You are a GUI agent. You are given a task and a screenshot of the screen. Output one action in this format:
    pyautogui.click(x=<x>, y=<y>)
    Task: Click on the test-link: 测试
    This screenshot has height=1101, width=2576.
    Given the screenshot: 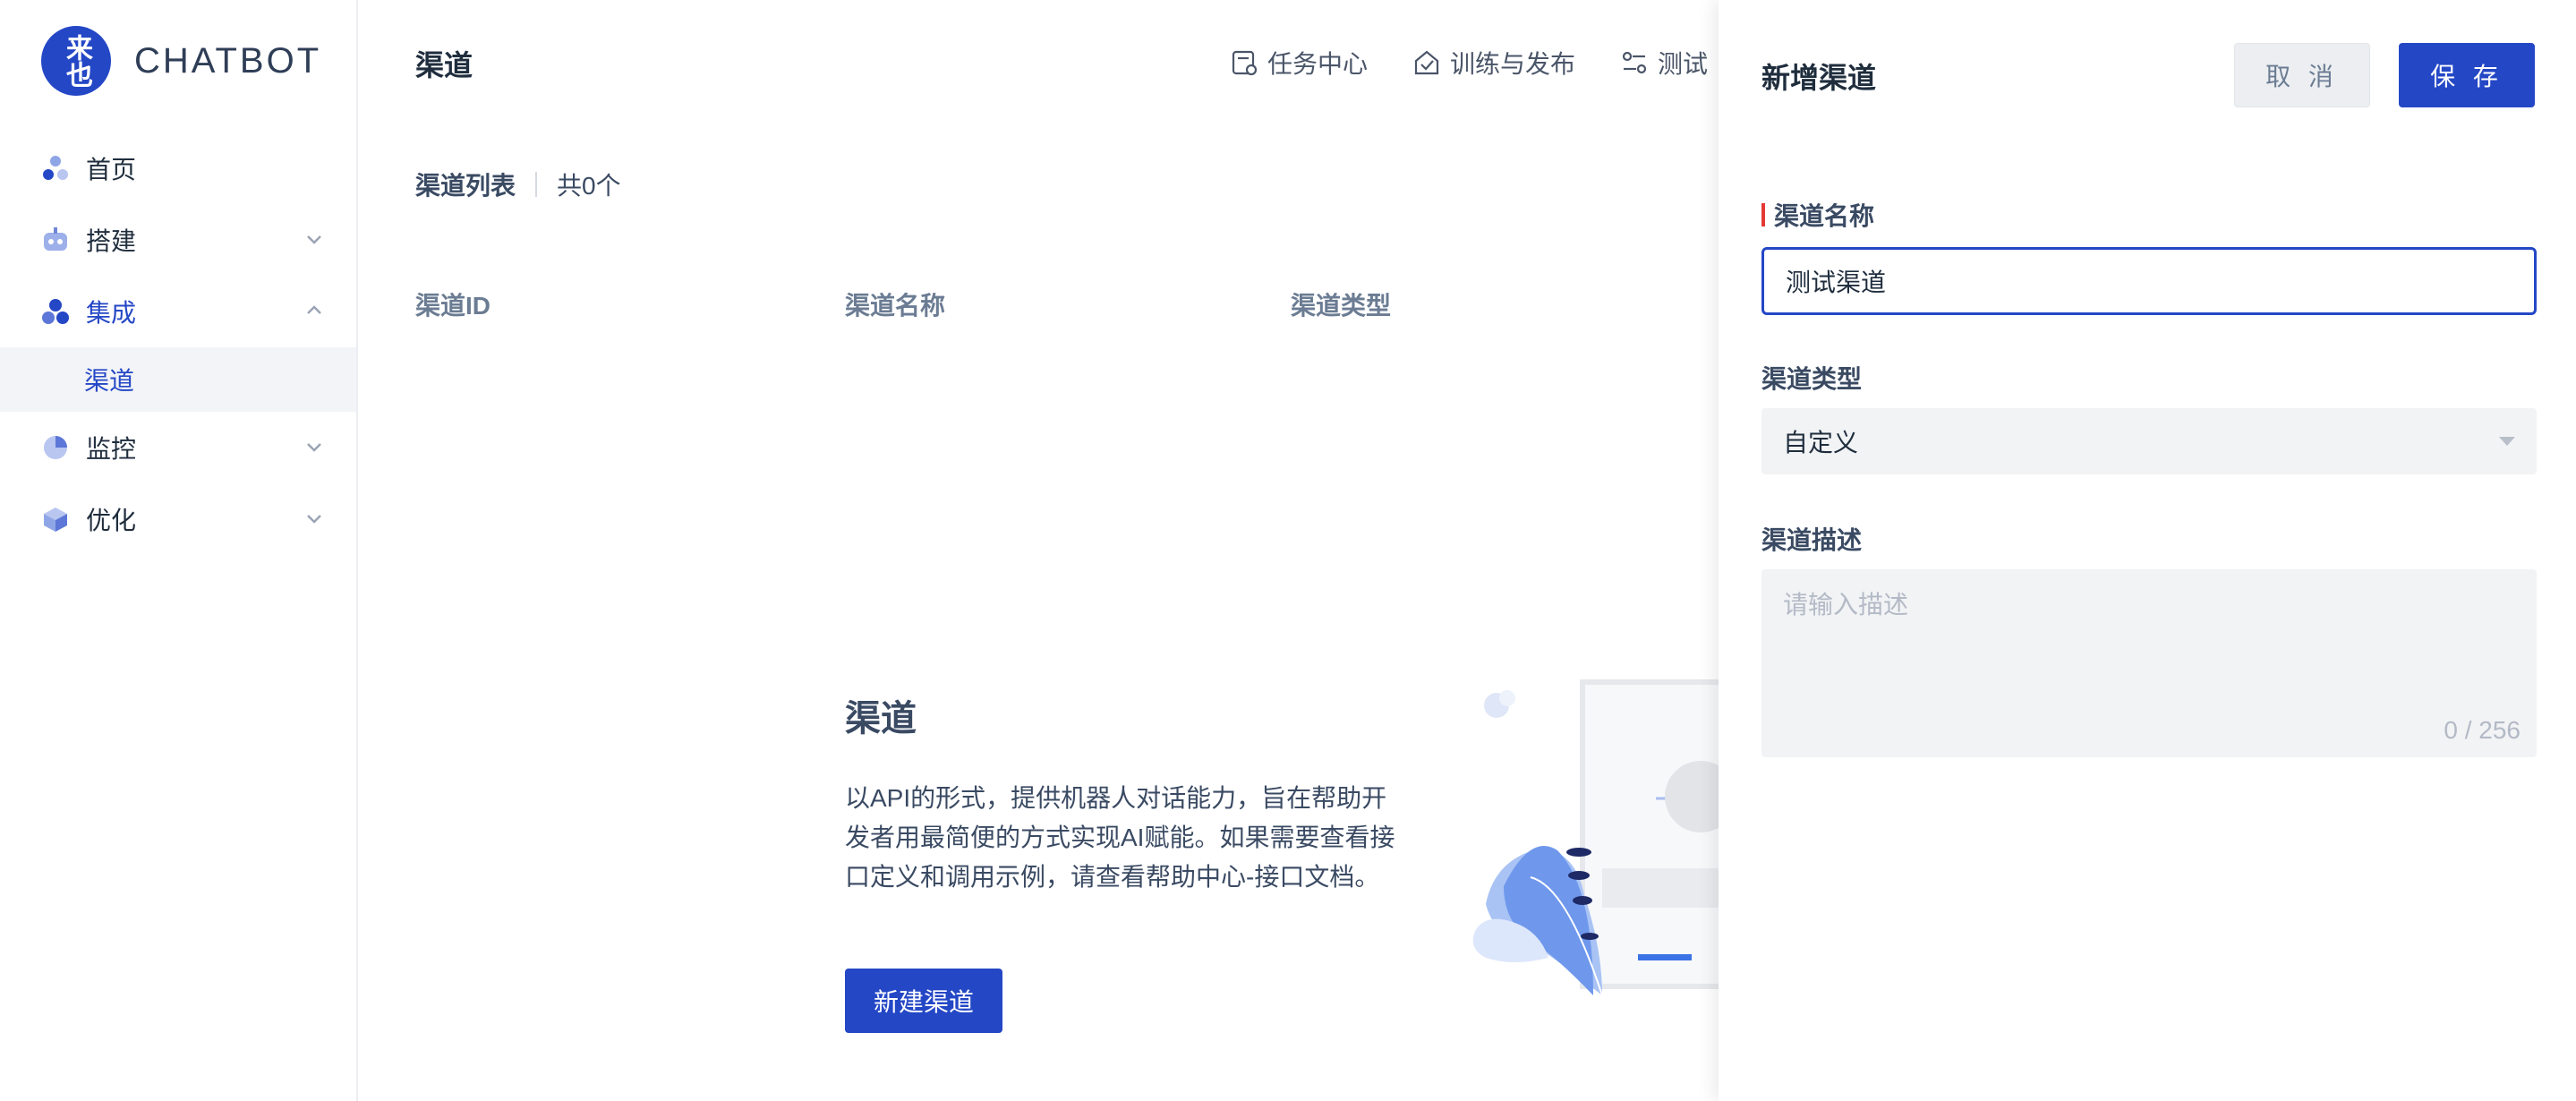 What is the action you would take?
    pyautogui.click(x=1664, y=63)
    